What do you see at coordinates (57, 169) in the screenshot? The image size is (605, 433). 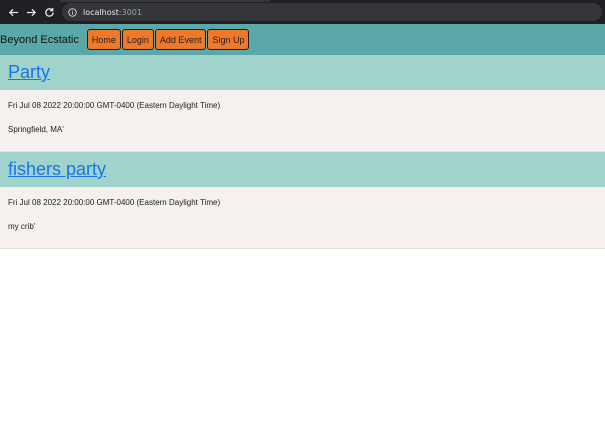 I see `event-title-link: fishers party` at bounding box center [57, 169].